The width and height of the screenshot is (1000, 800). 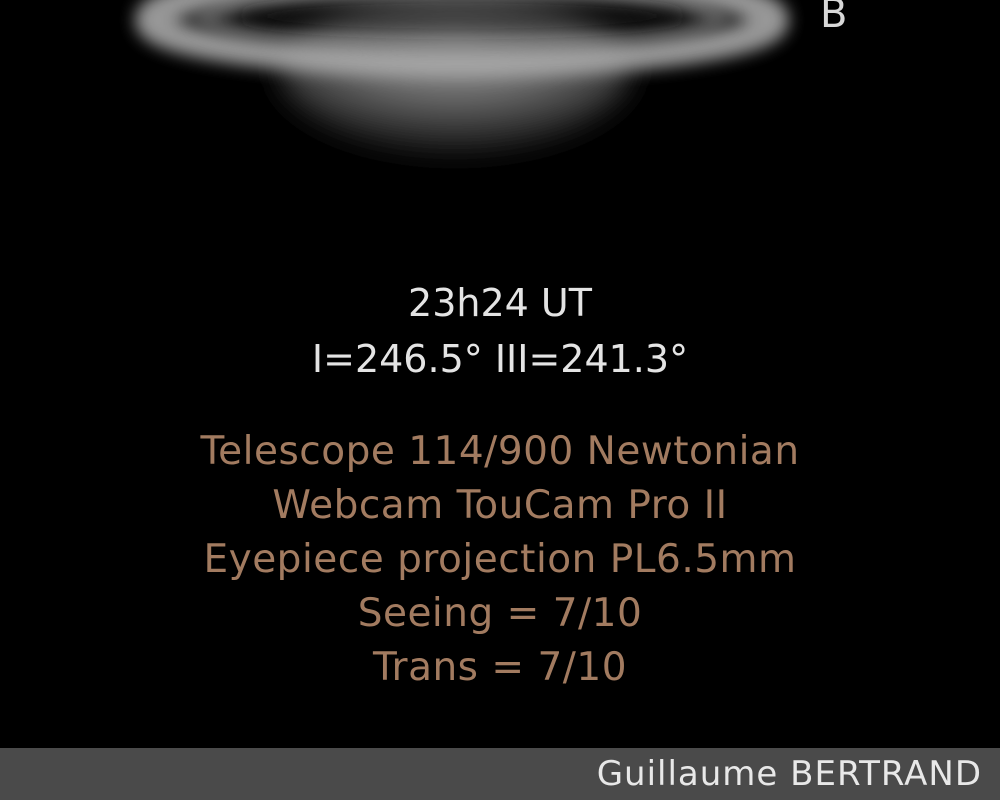 What do you see at coordinates (500, 559) in the screenshot?
I see `eyepiece-line: Eyepiece projection PL6.5mm` at bounding box center [500, 559].